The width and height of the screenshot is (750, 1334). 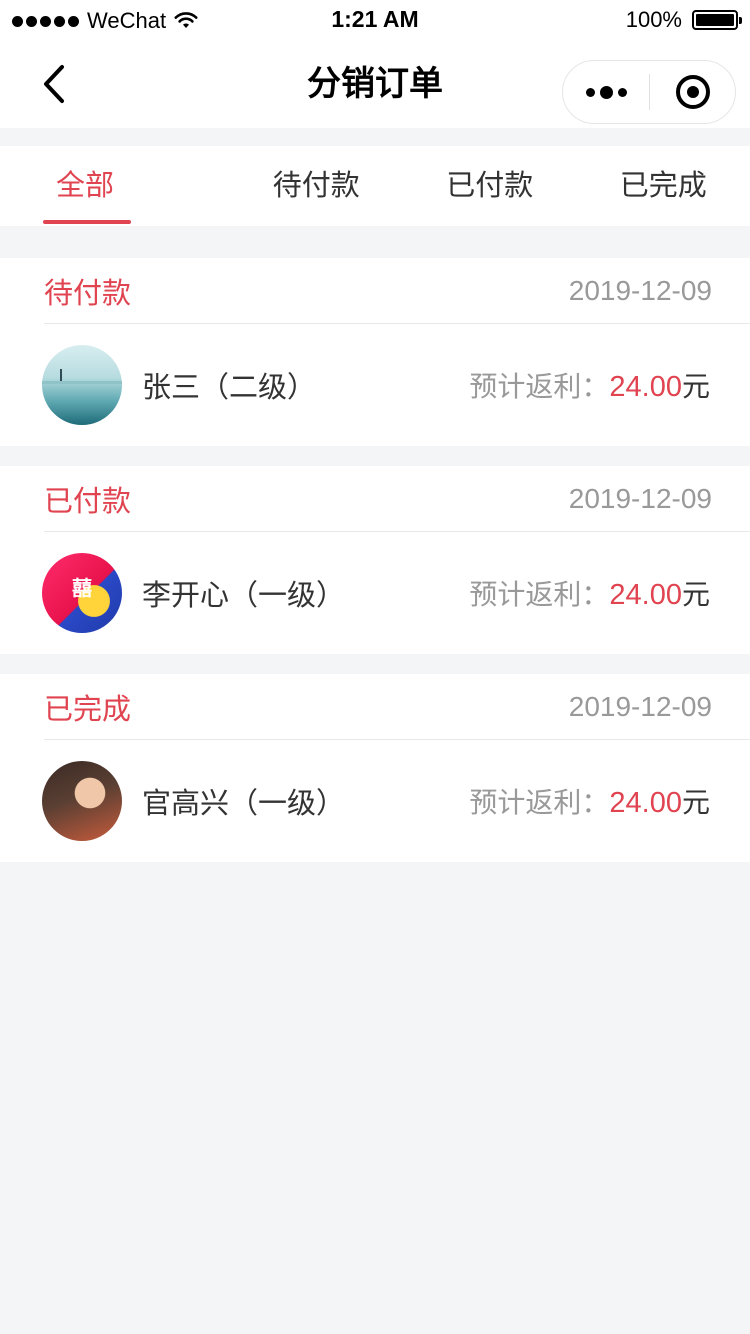 What do you see at coordinates (375, 84) in the screenshot?
I see `nav-bar: 分销订单` at bounding box center [375, 84].